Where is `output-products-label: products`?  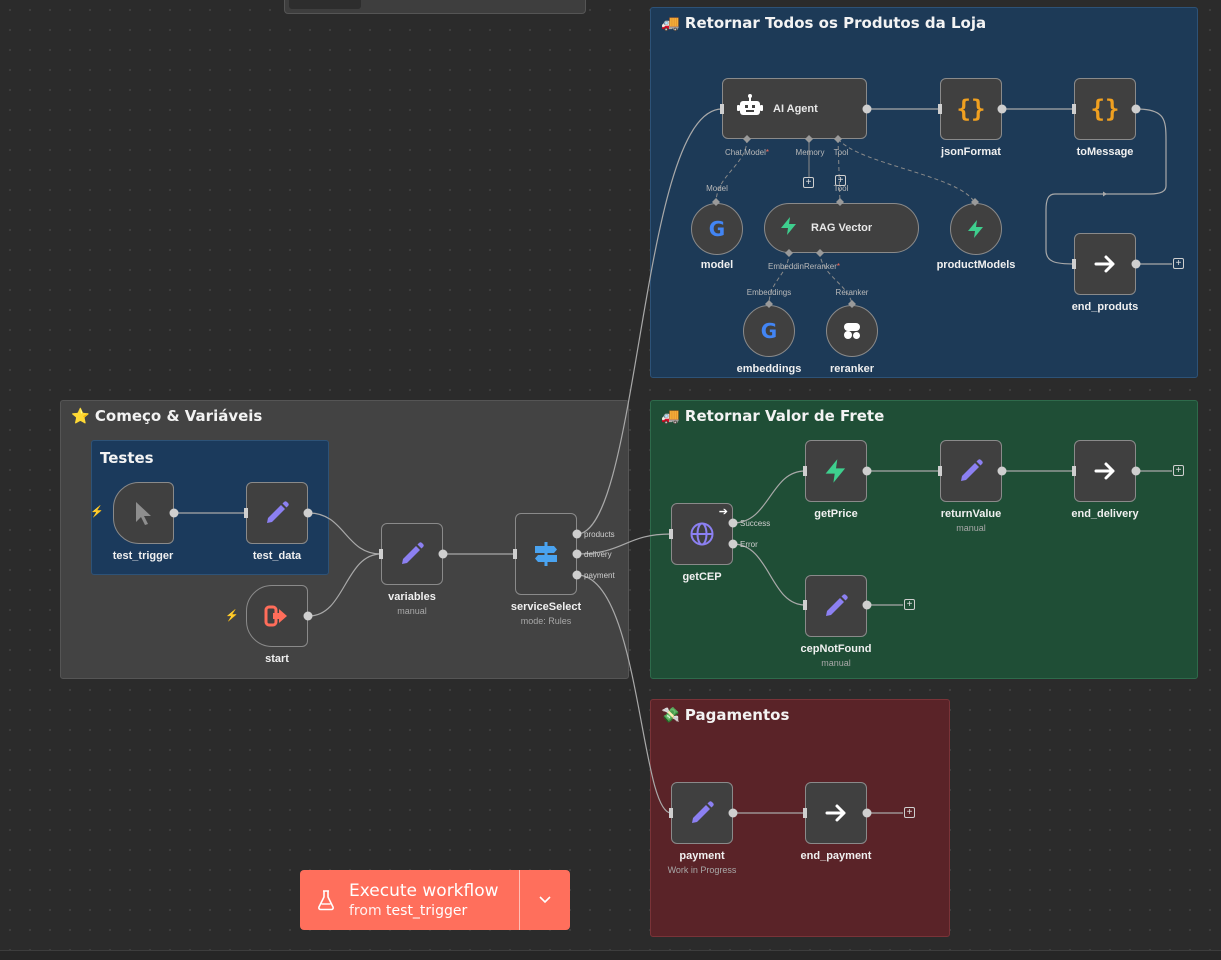 output-products-label: products is located at coordinates (599, 534).